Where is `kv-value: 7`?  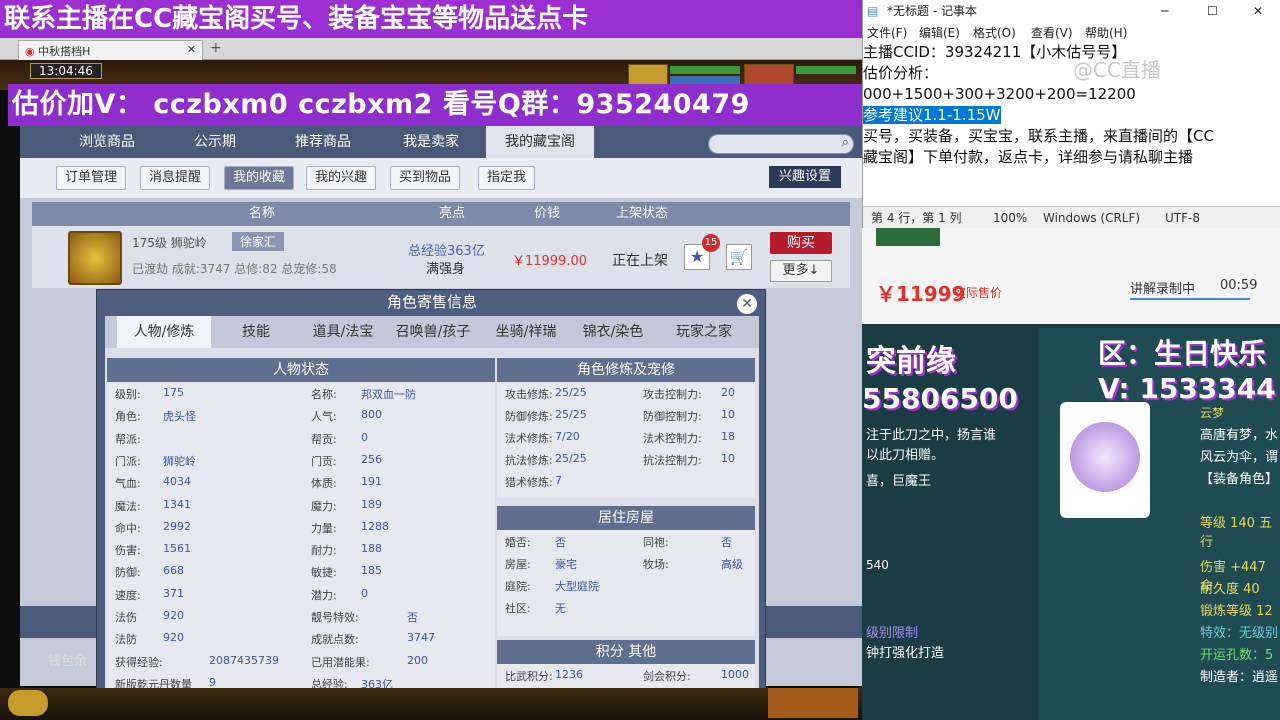 kv-value: 7 is located at coordinates (558, 480).